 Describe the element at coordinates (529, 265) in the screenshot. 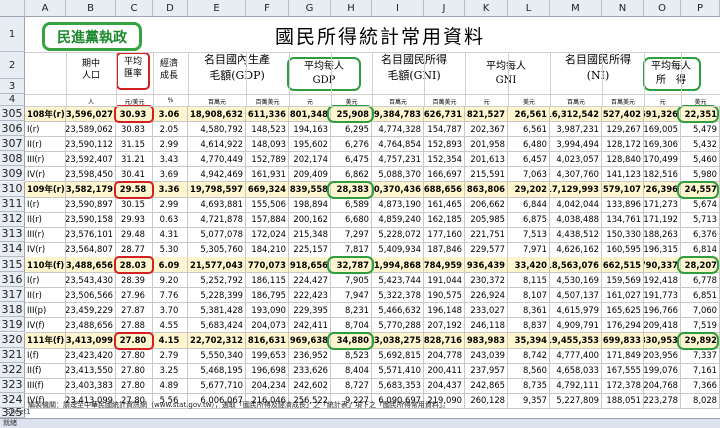

I see `data-cell: 33,420` at that location.